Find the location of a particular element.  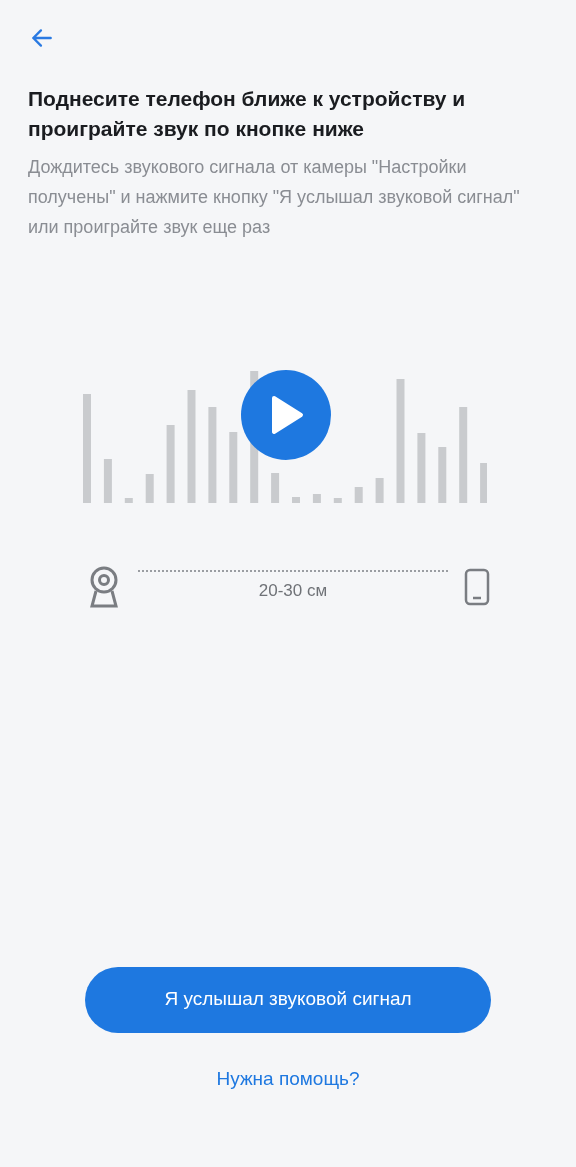

distance-label: 20-30 см is located at coordinates (293, 591).